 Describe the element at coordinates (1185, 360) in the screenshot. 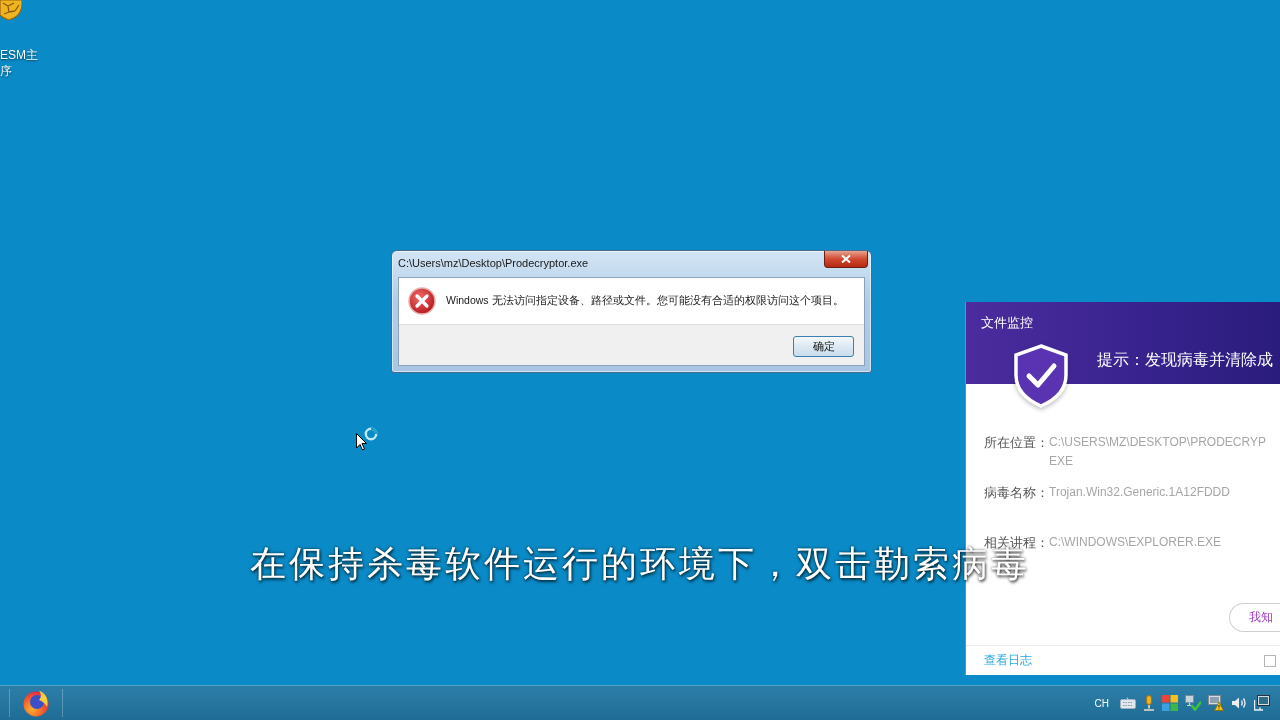

I see `alert-heading: 提示：发现病毒并清除成` at that location.